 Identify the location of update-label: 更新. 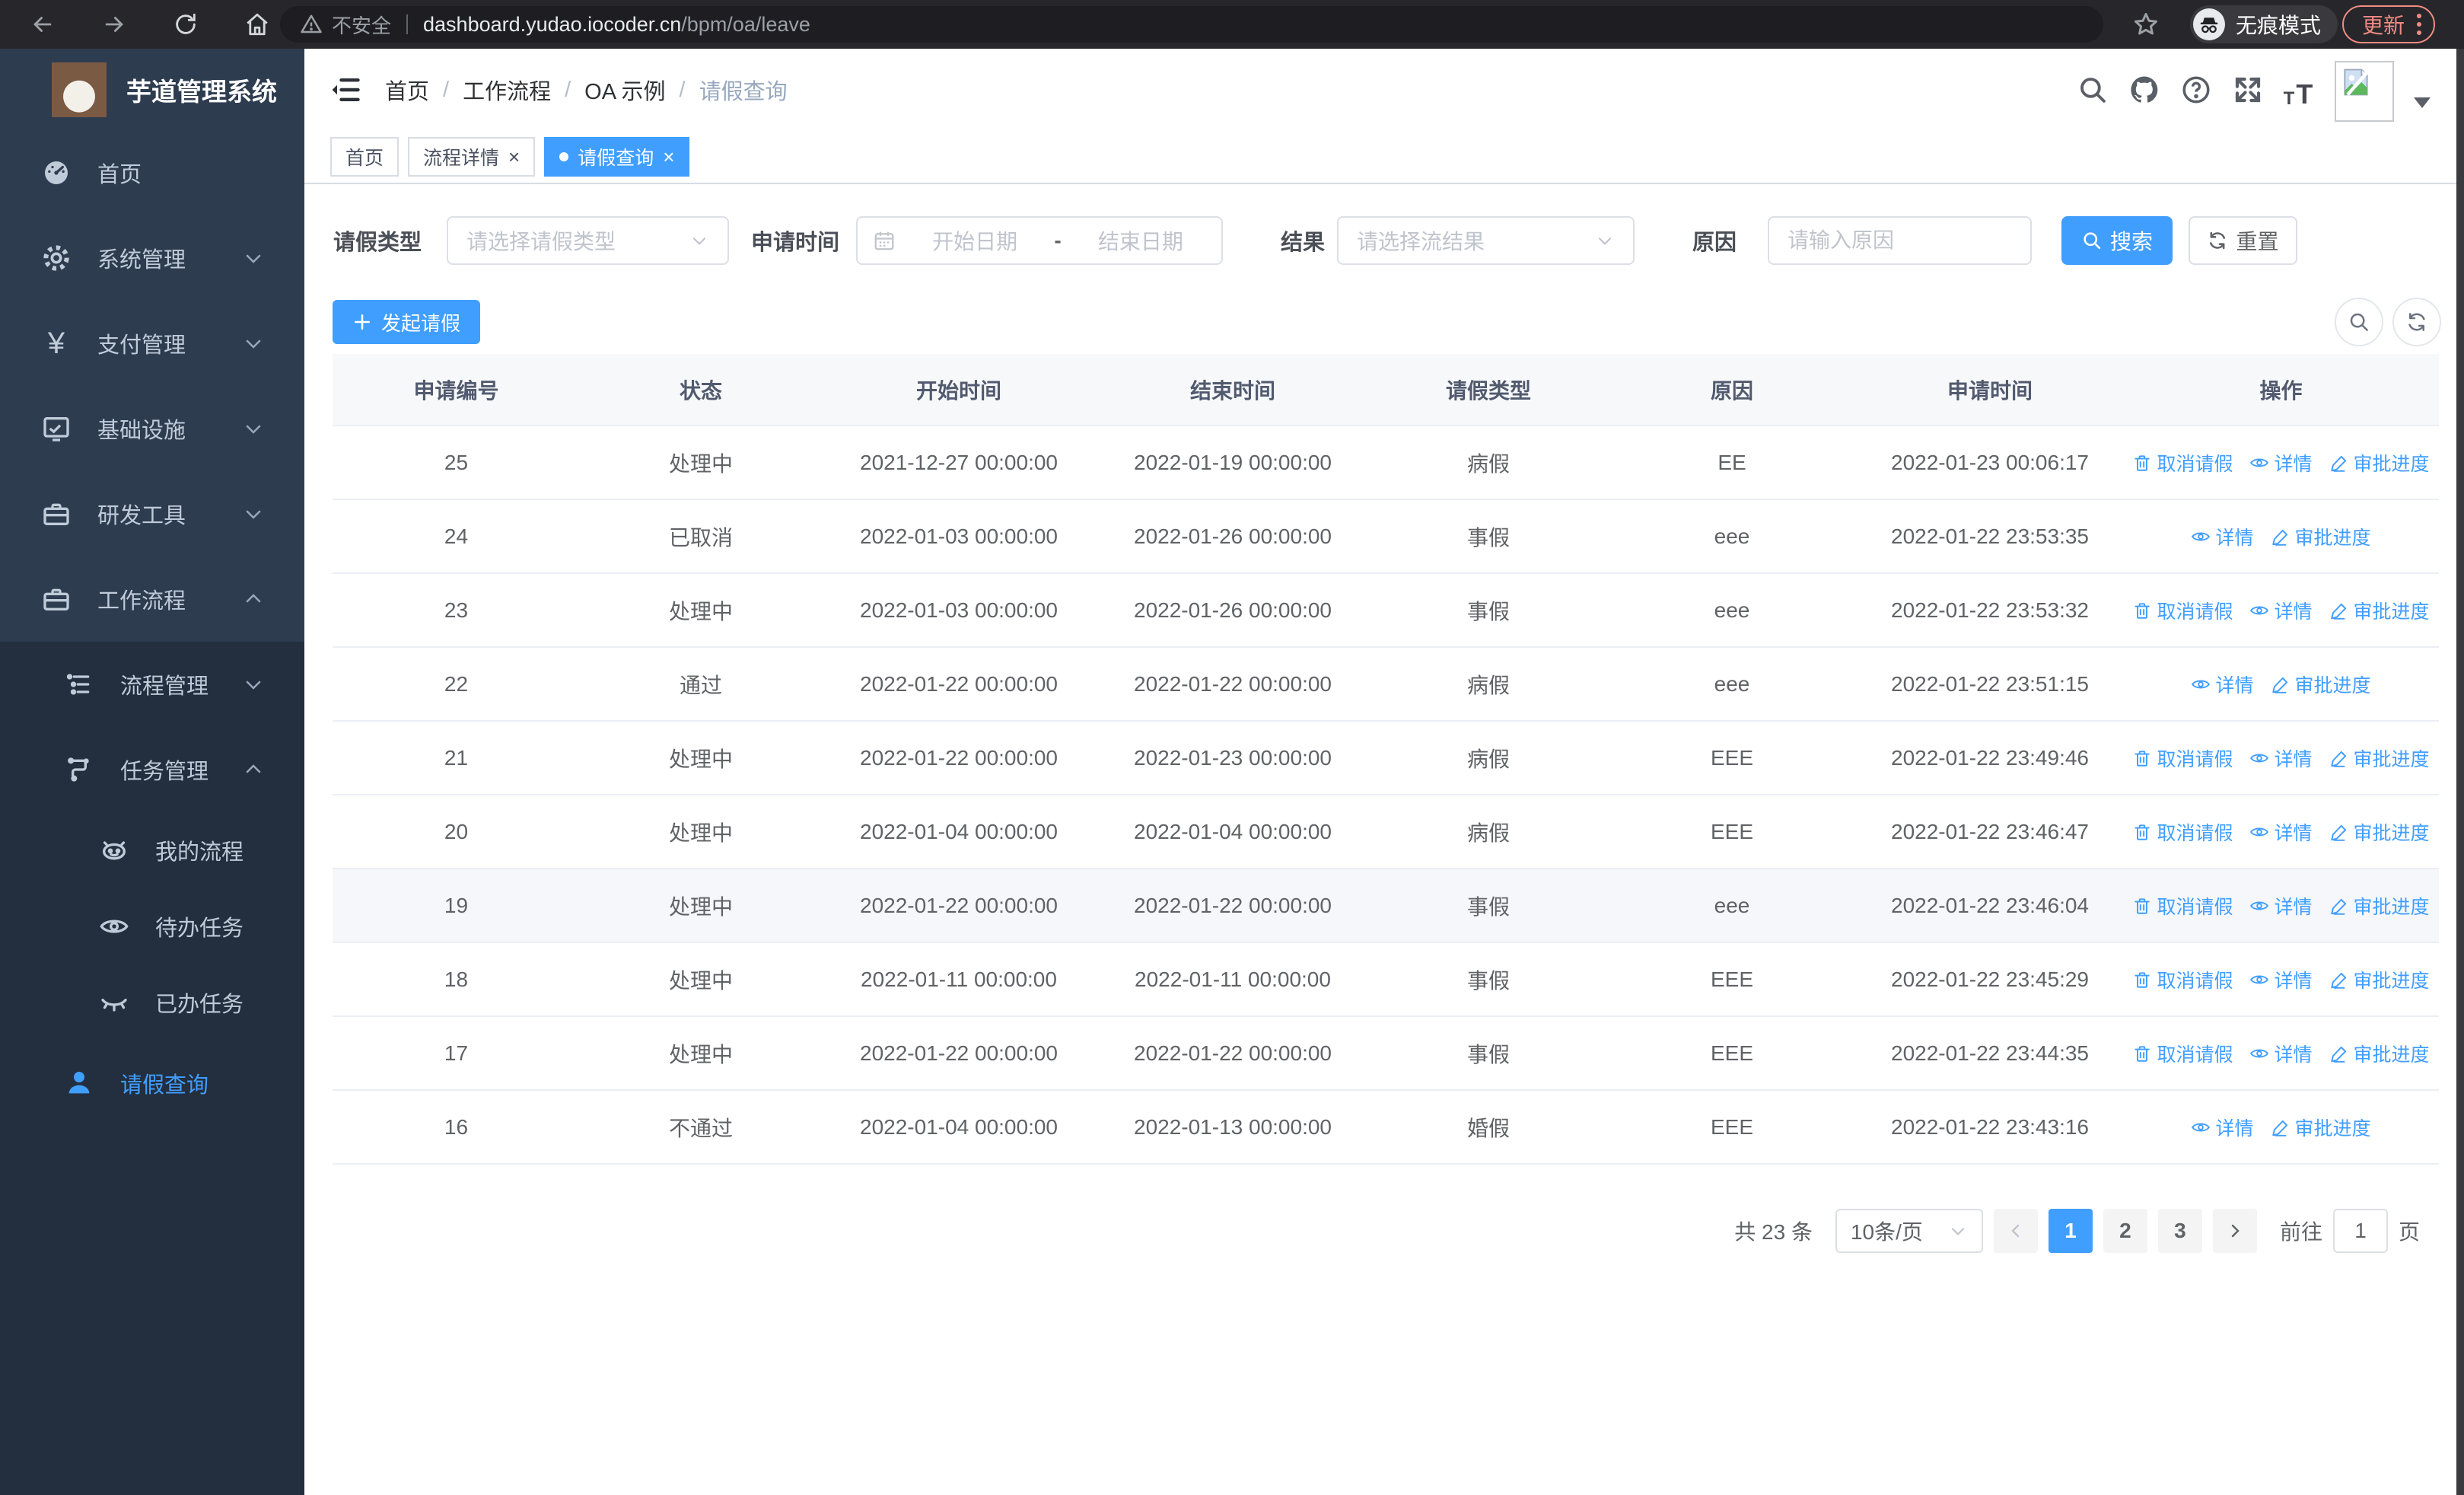
(2383, 25).